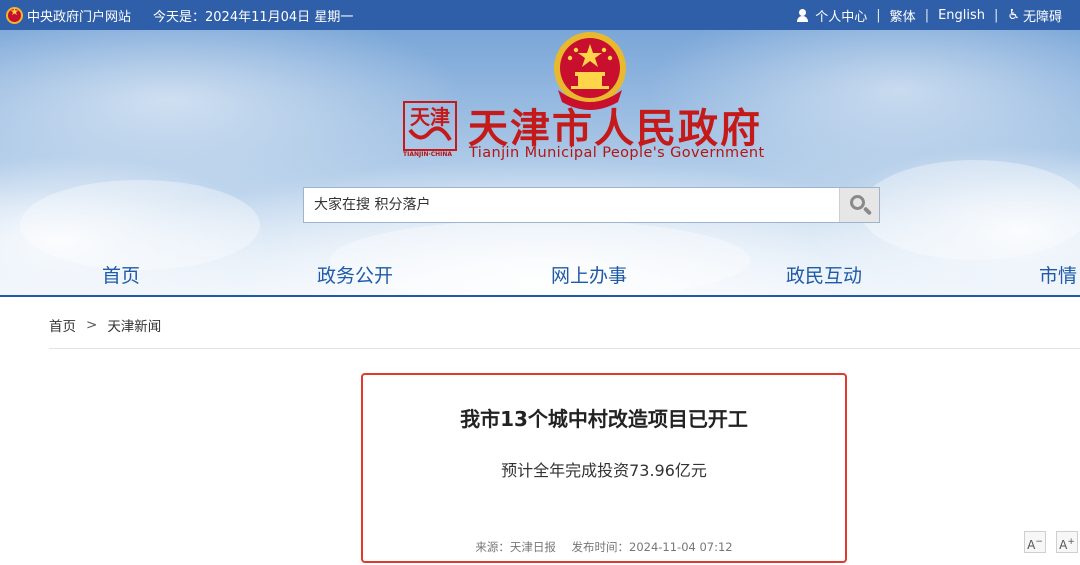  I want to click on personal-center-link: 个人中心, so click(841, 15).